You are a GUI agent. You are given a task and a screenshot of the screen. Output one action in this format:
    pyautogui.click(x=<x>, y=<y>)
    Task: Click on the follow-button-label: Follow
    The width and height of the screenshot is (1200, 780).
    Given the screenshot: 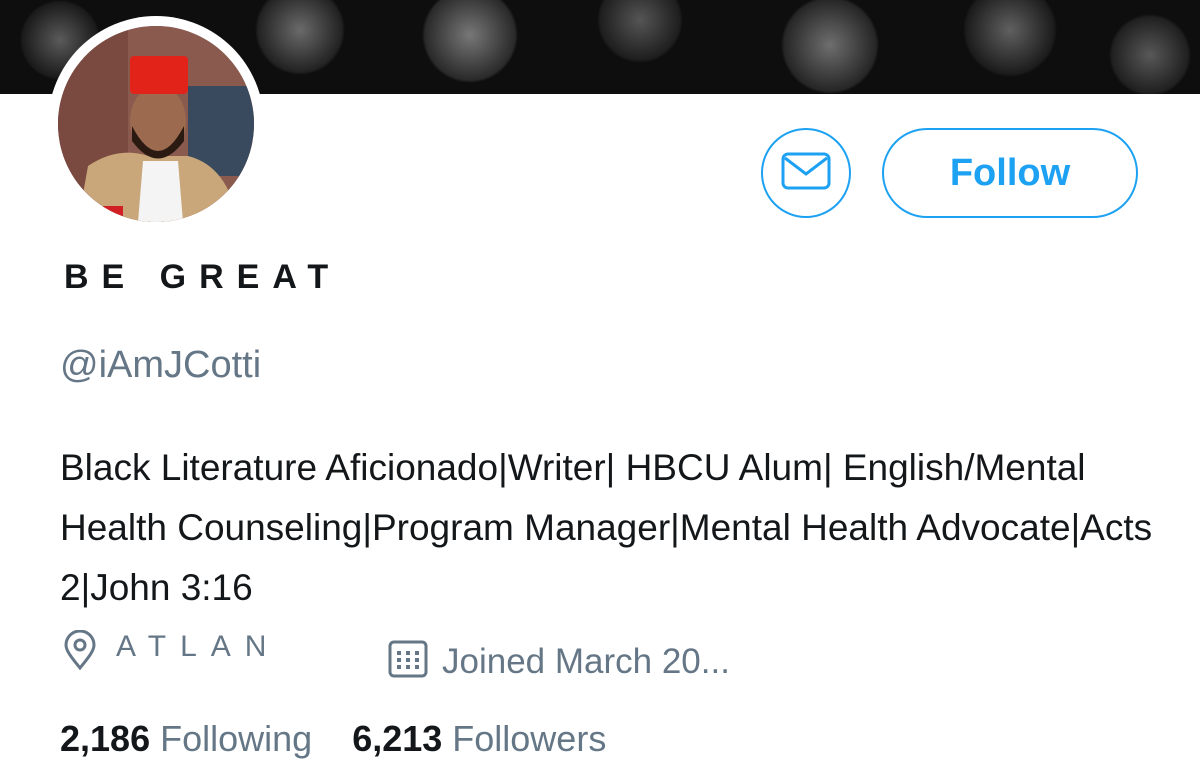 What is the action you would take?
    pyautogui.click(x=1010, y=172)
    